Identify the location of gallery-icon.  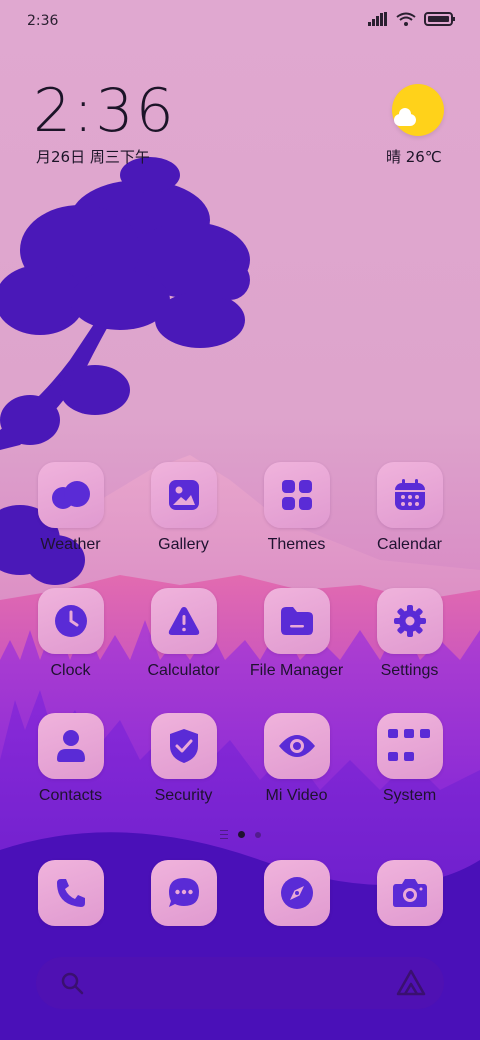
(183, 495).